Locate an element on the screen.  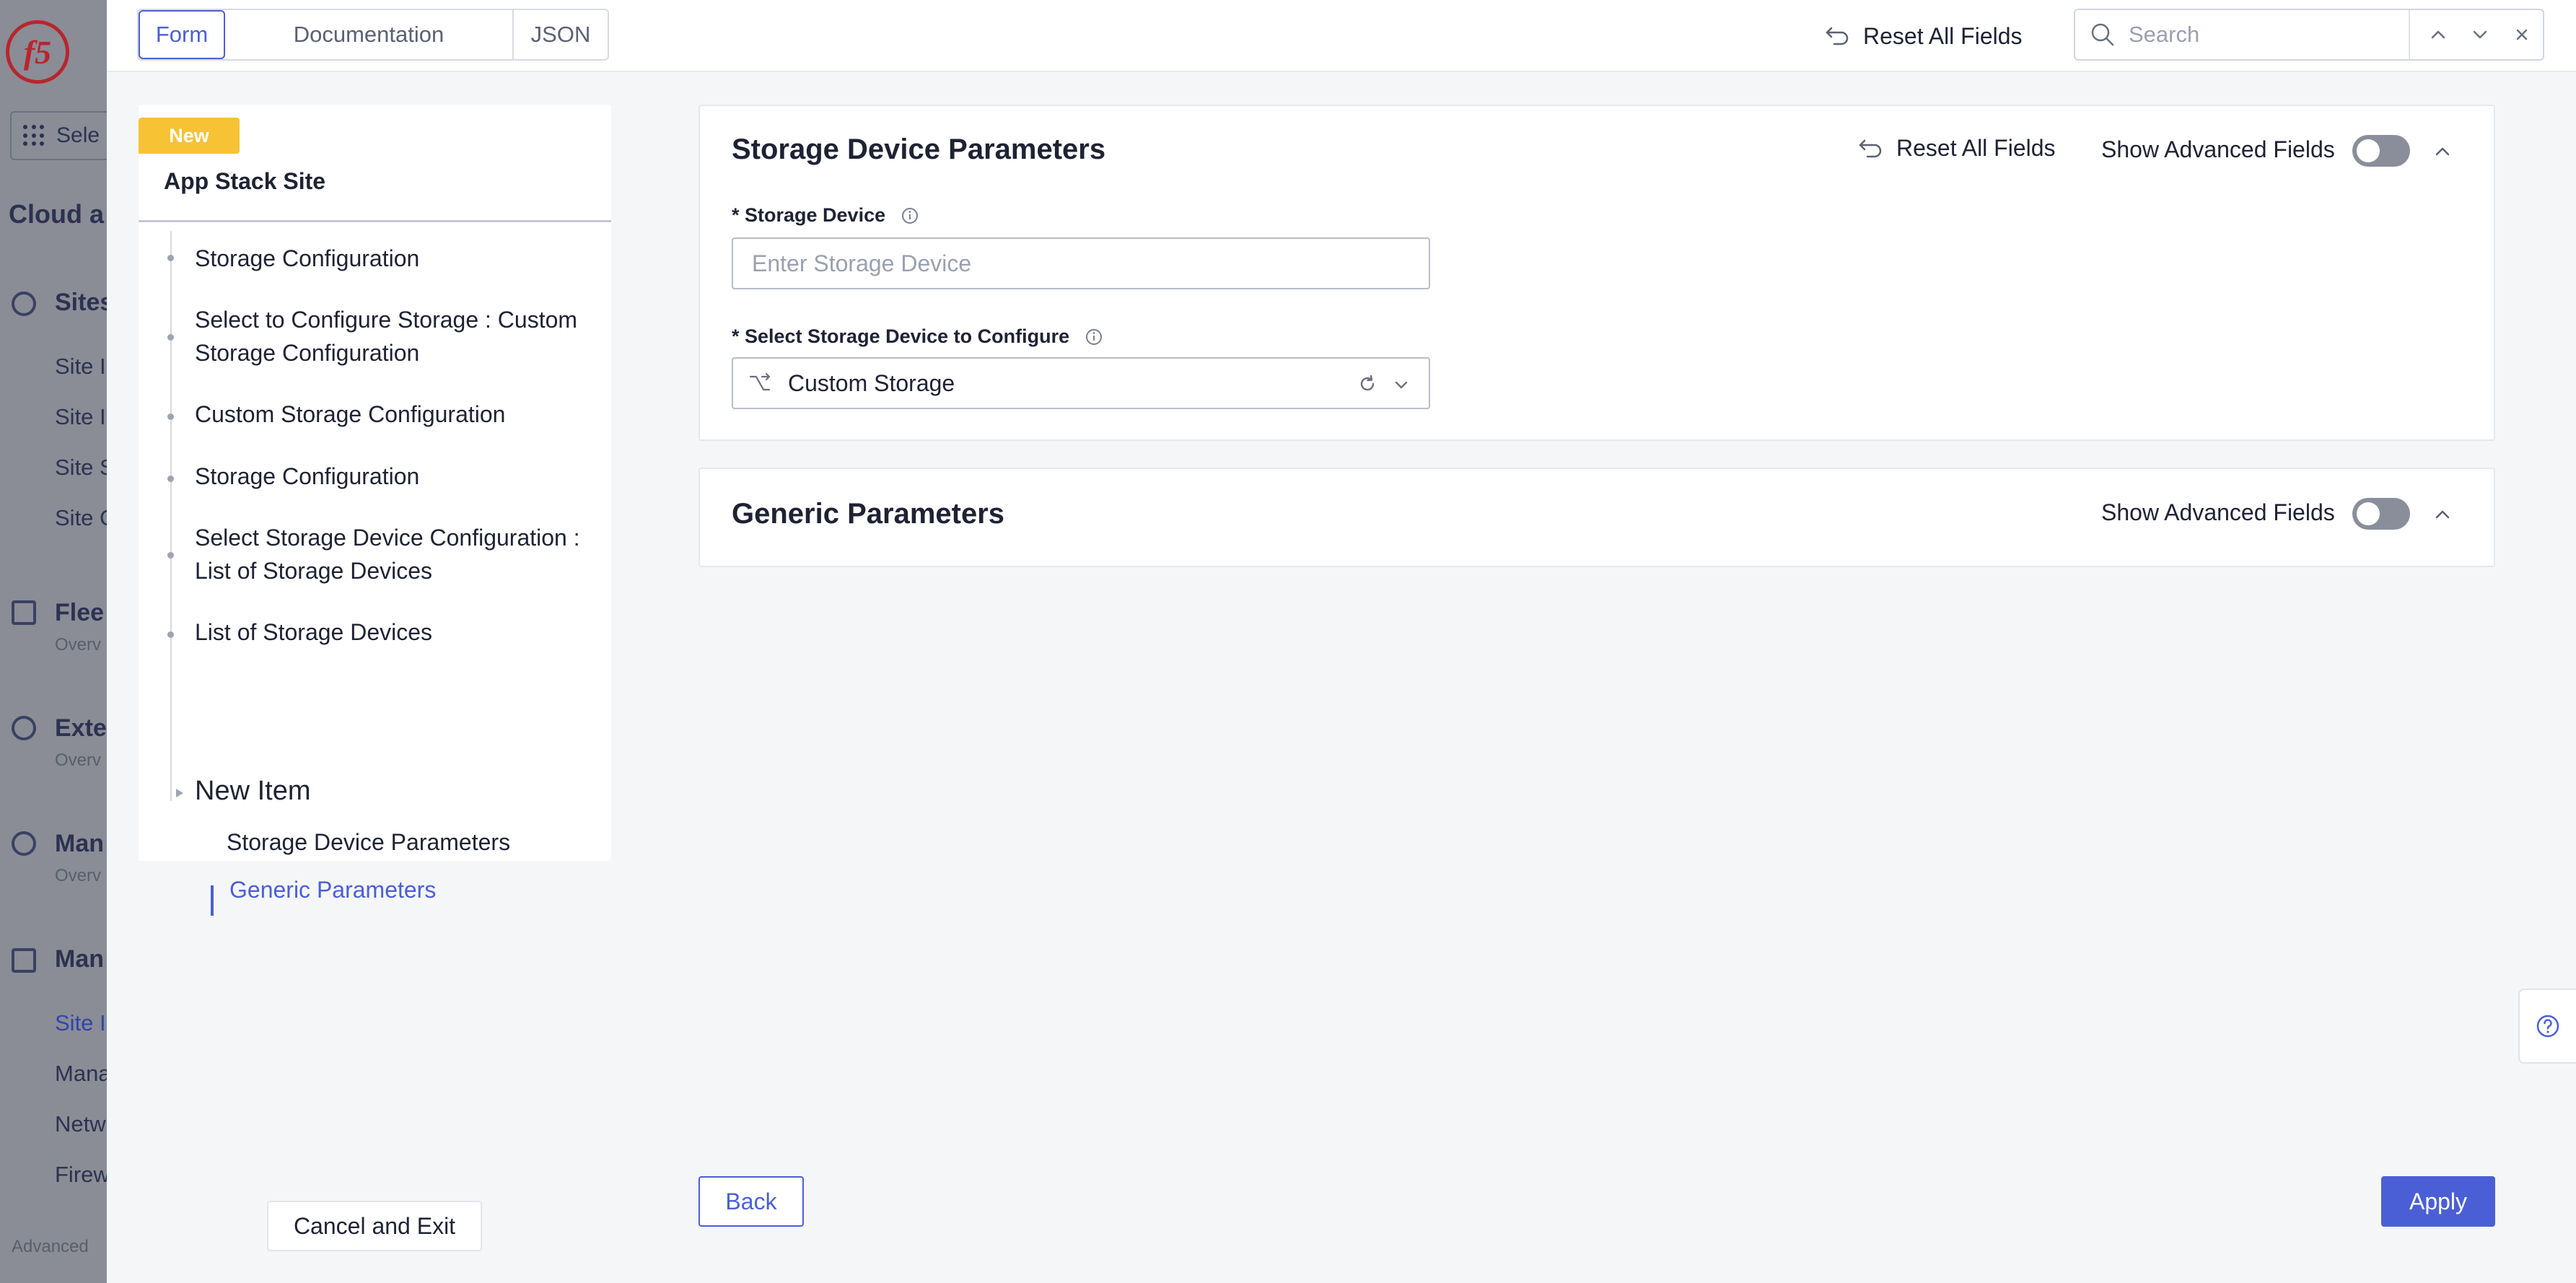
reset-all-fields-button: Reset All Fields is located at coordinates (1924, 36).